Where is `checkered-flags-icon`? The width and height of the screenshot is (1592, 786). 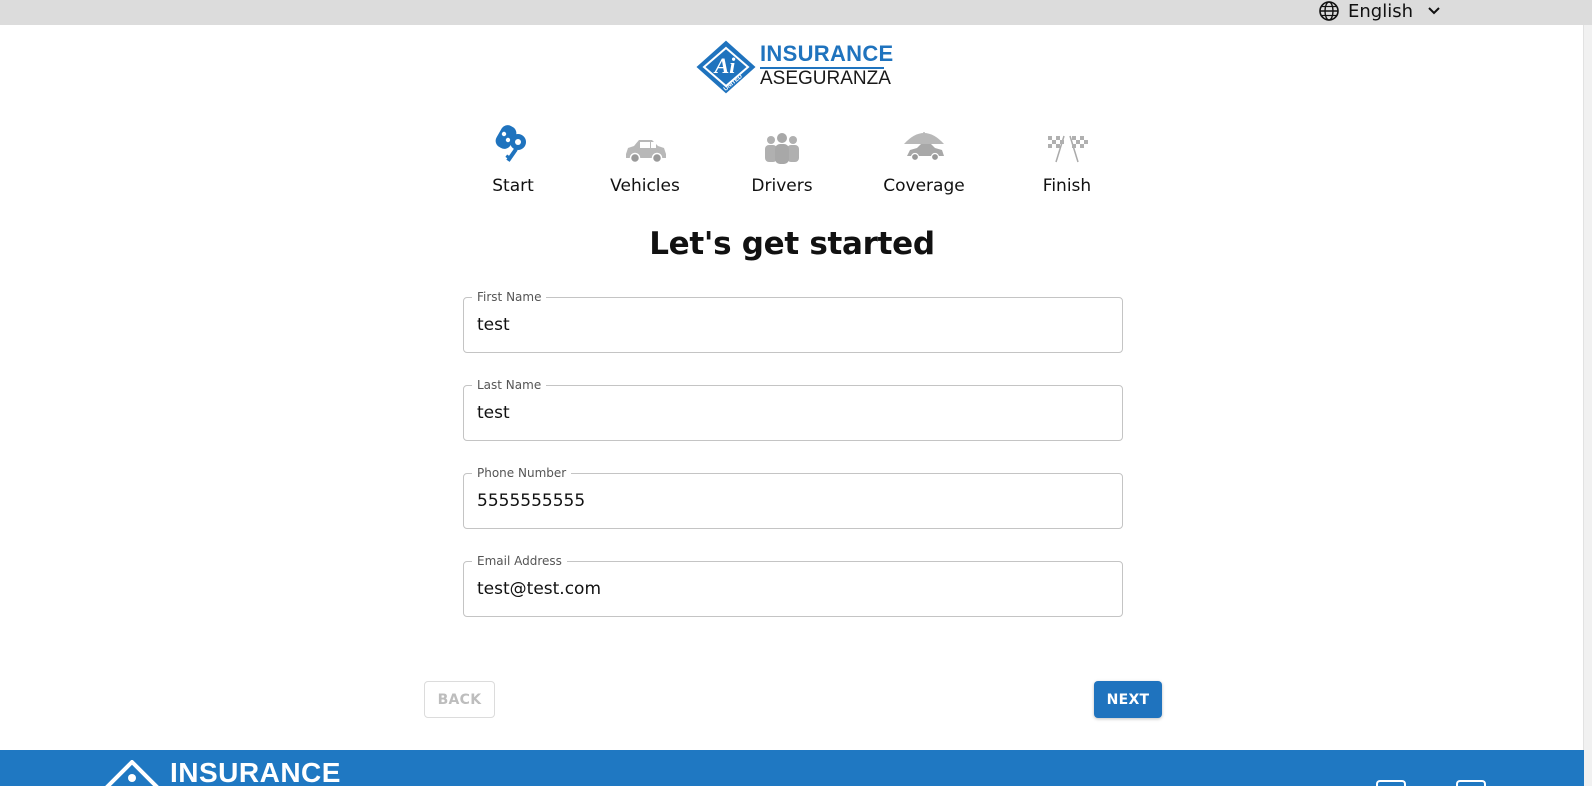
checkered-flags-icon is located at coordinates (1067, 150).